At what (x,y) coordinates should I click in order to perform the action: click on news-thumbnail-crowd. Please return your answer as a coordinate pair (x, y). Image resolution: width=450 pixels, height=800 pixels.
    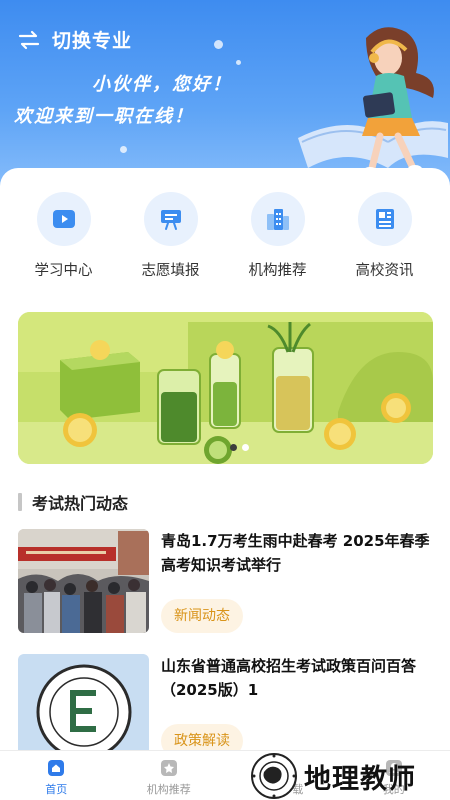
    Looking at the image, I should click on (83, 581).